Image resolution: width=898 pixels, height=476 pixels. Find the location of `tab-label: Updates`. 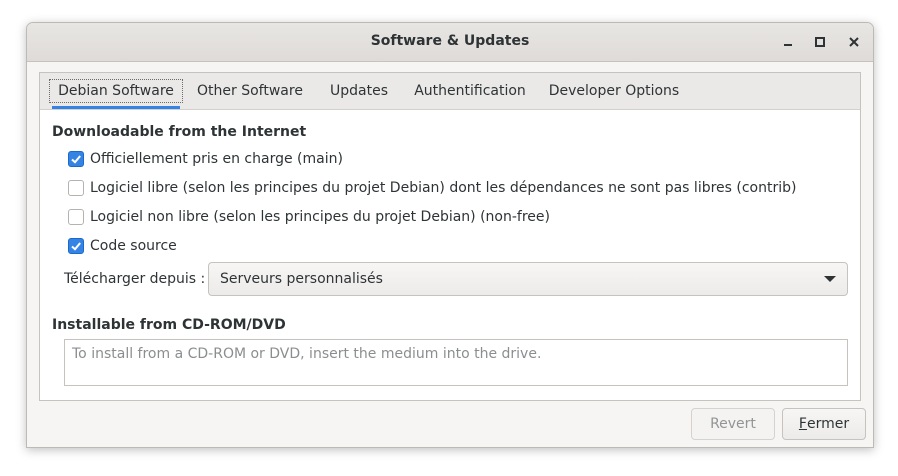

tab-label: Updates is located at coordinates (359, 91).